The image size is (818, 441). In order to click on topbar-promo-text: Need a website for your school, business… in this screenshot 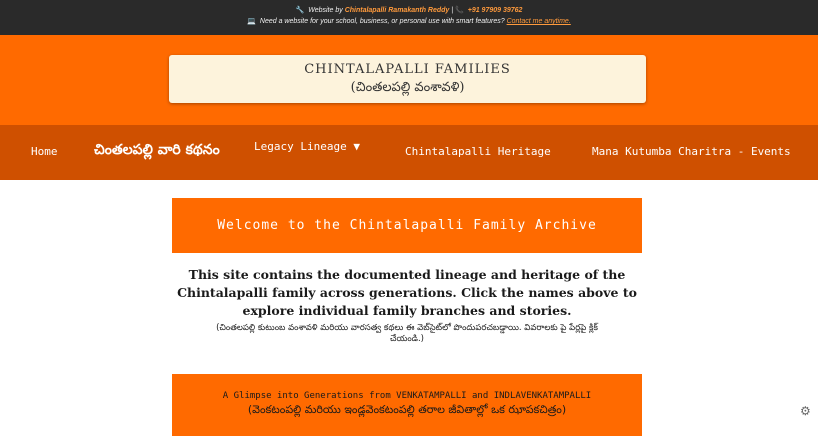, I will do `click(382, 21)`.